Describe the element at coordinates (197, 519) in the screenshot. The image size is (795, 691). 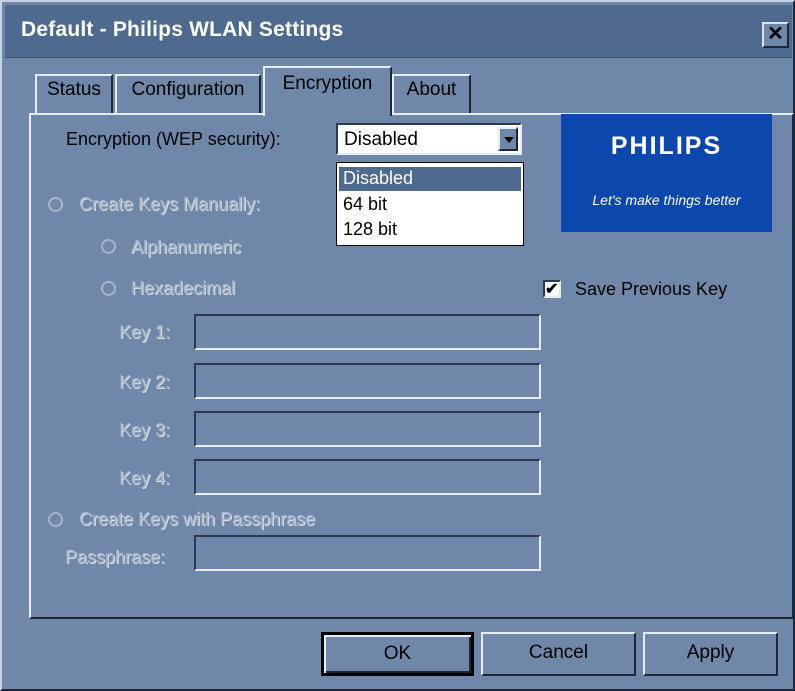
I see `create-keys-passphrase-label: Create Keys with Passphrase` at that location.